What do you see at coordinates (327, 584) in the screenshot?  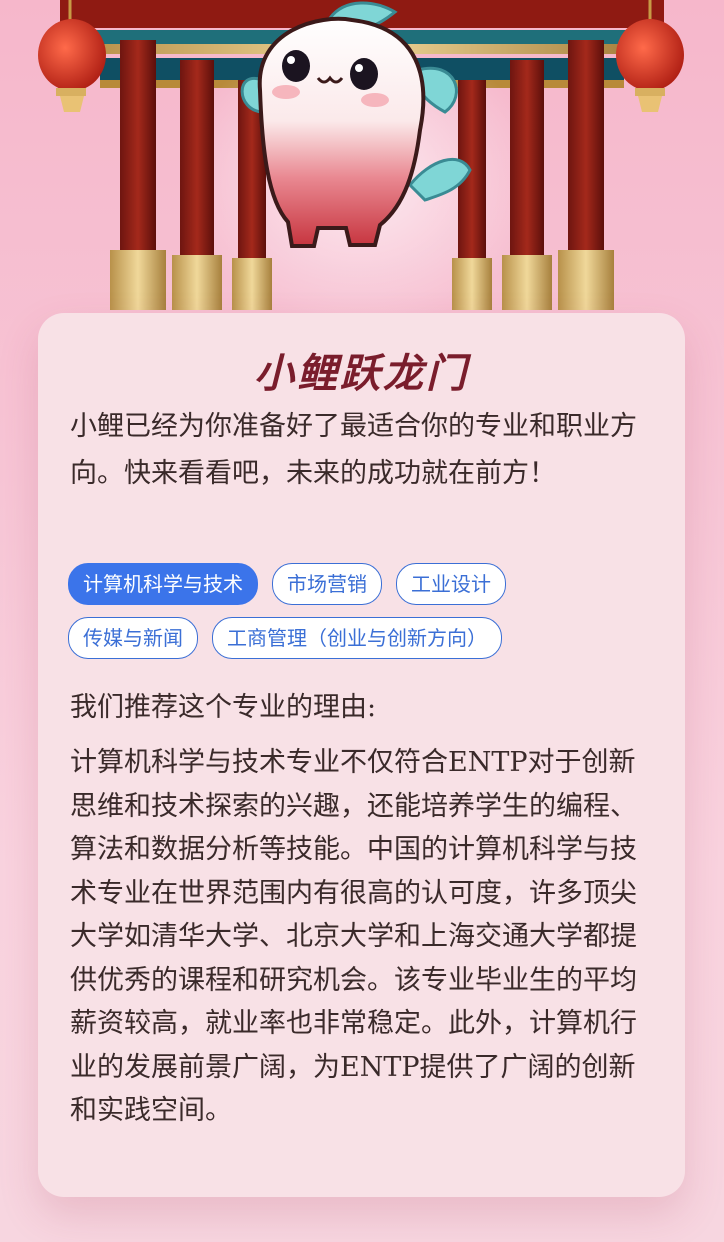 I see `chip-marketing: 市场营销` at bounding box center [327, 584].